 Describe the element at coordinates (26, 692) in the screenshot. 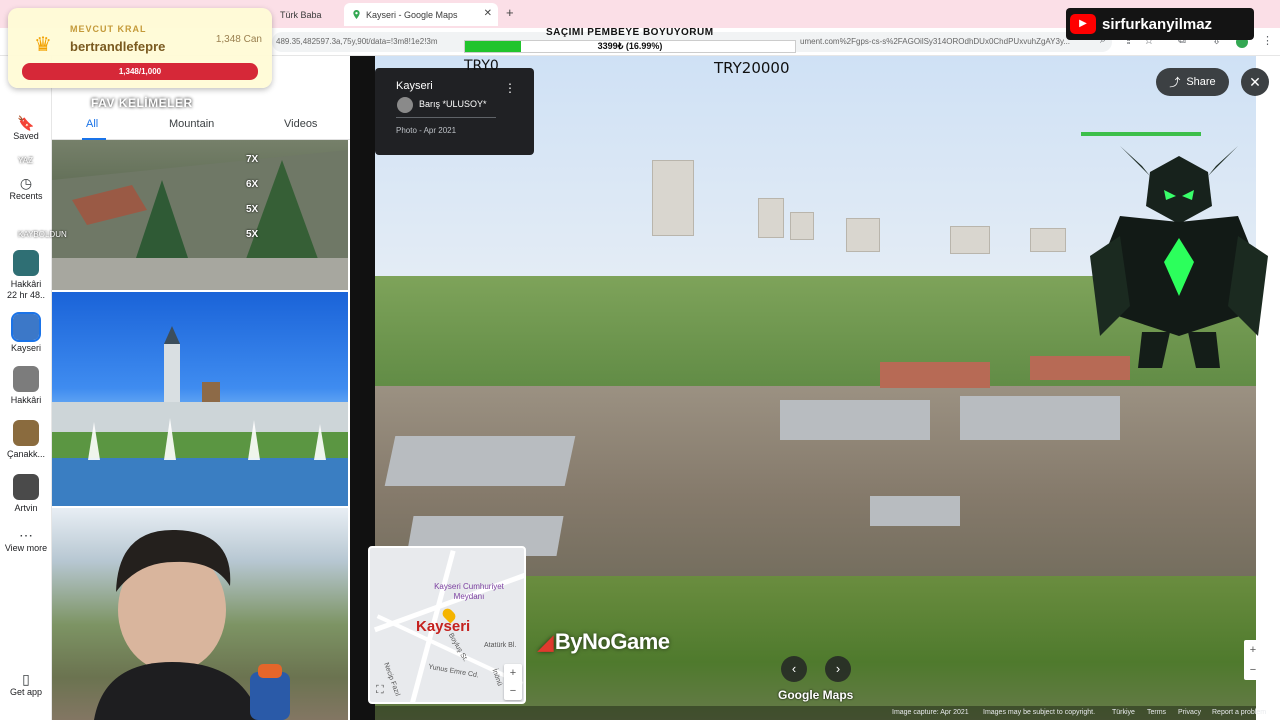

I see `get-app-label: Get app` at that location.